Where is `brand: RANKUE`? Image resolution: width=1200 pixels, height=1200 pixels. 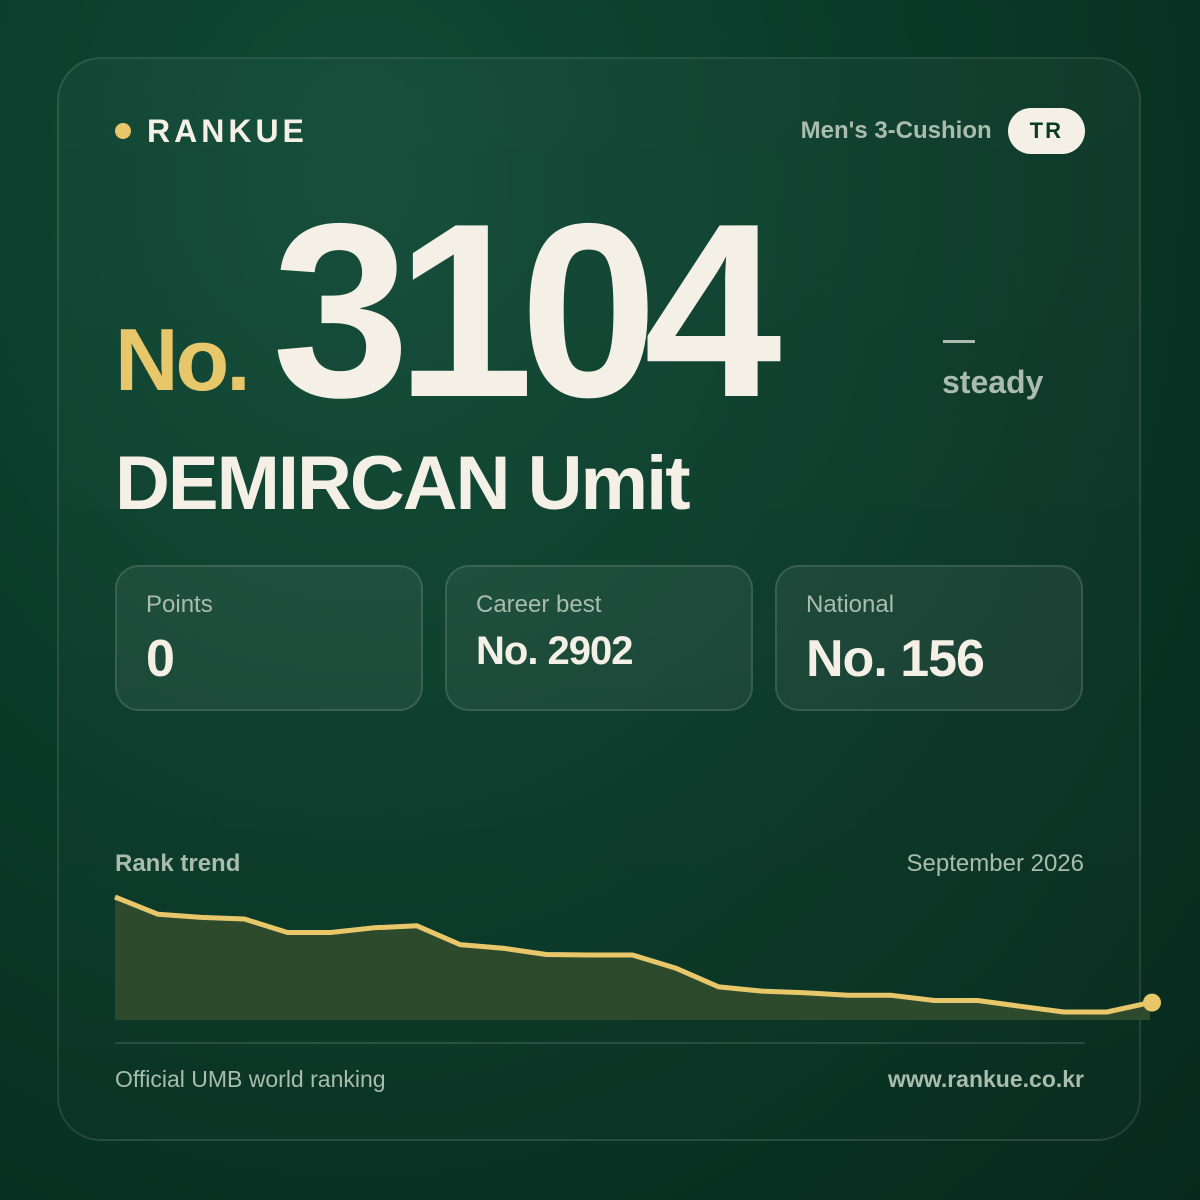
brand: RANKUE is located at coordinates (211, 131).